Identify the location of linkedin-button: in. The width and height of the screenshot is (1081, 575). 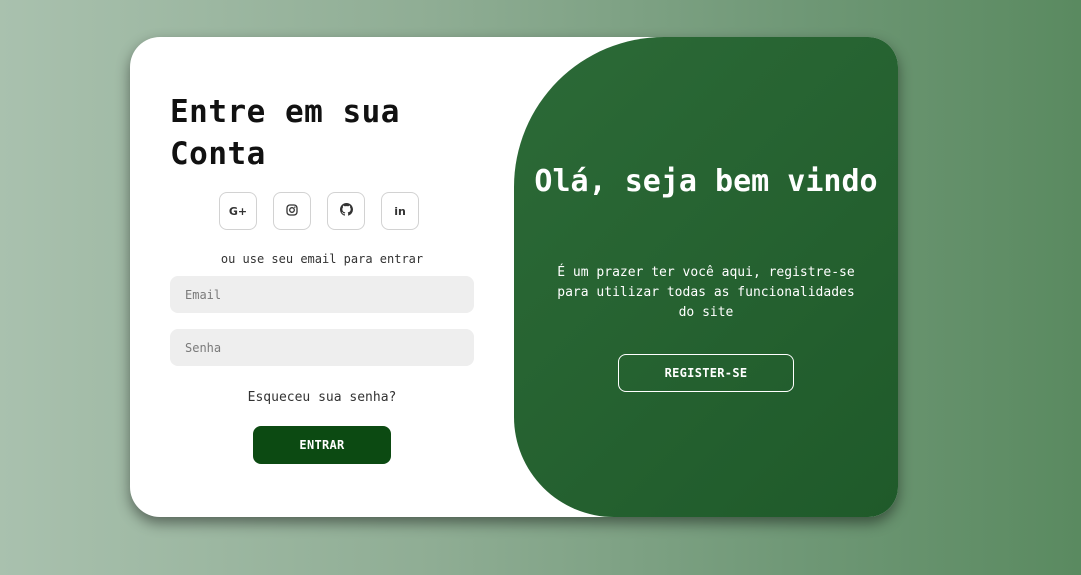
(400, 211).